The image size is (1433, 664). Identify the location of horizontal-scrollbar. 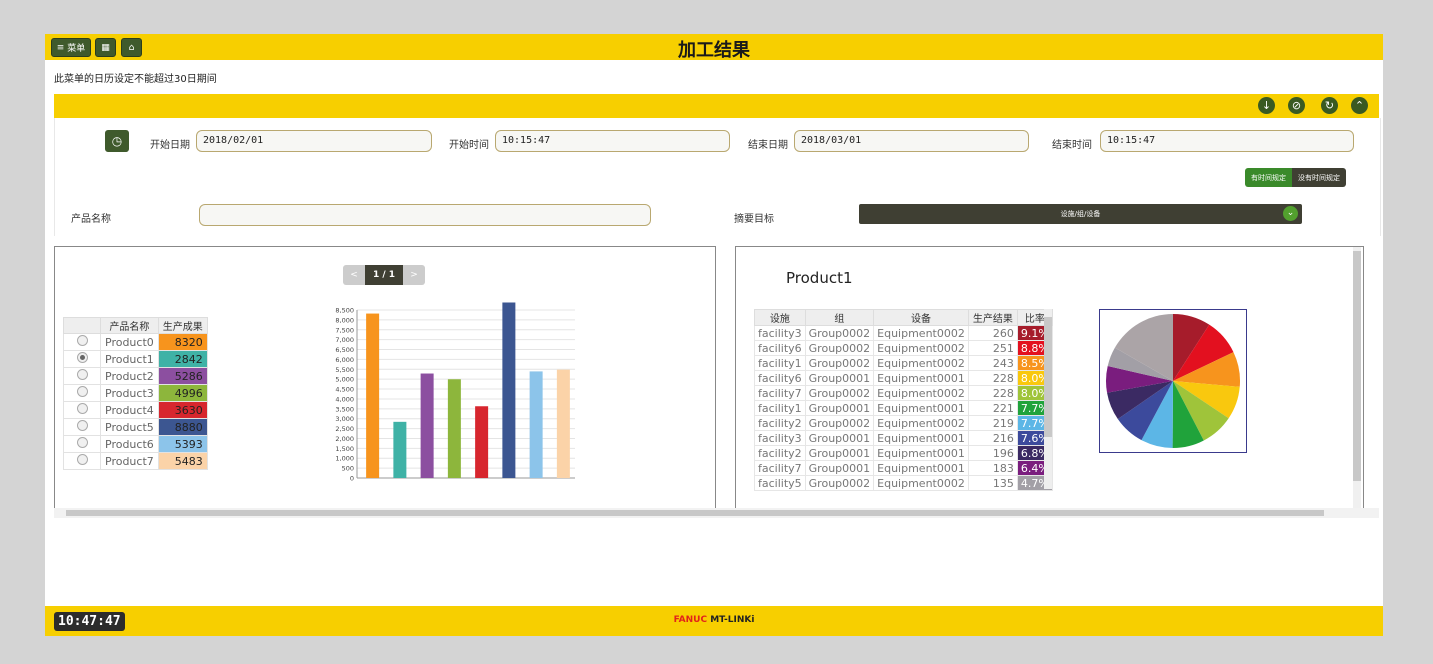
(716, 513).